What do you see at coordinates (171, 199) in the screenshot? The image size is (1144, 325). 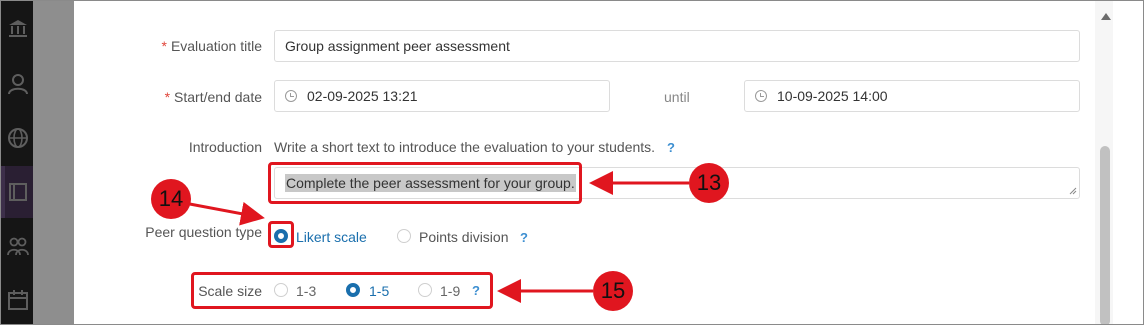 I see `callout-badge-14: 14` at bounding box center [171, 199].